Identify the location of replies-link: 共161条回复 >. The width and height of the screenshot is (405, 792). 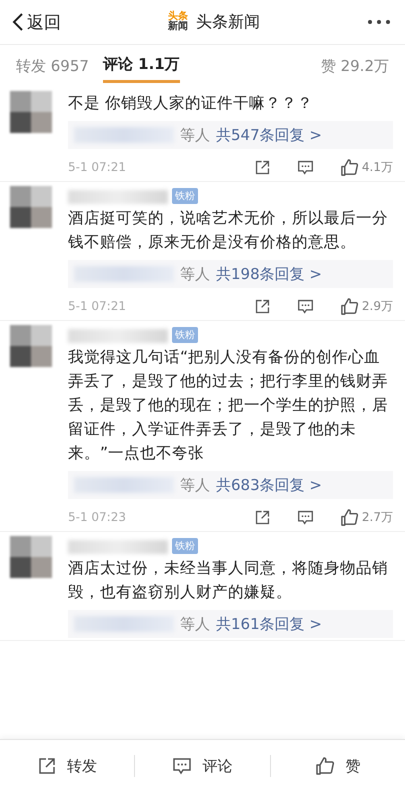
(269, 624).